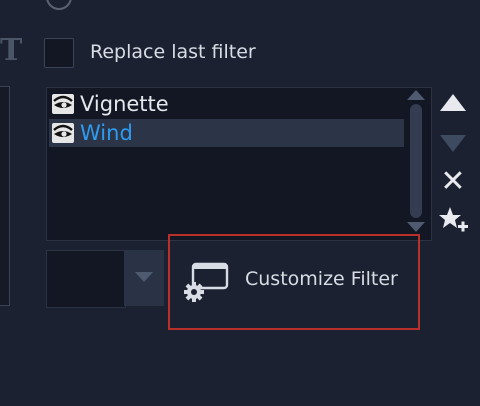 This screenshot has height=406, width=480. I want to click on text-tool-icon: T, so click(11, 50).